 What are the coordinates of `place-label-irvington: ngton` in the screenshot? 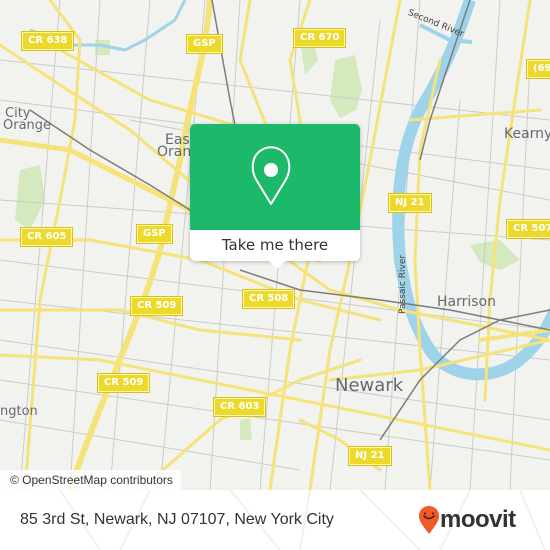 It's located at (19, 411).